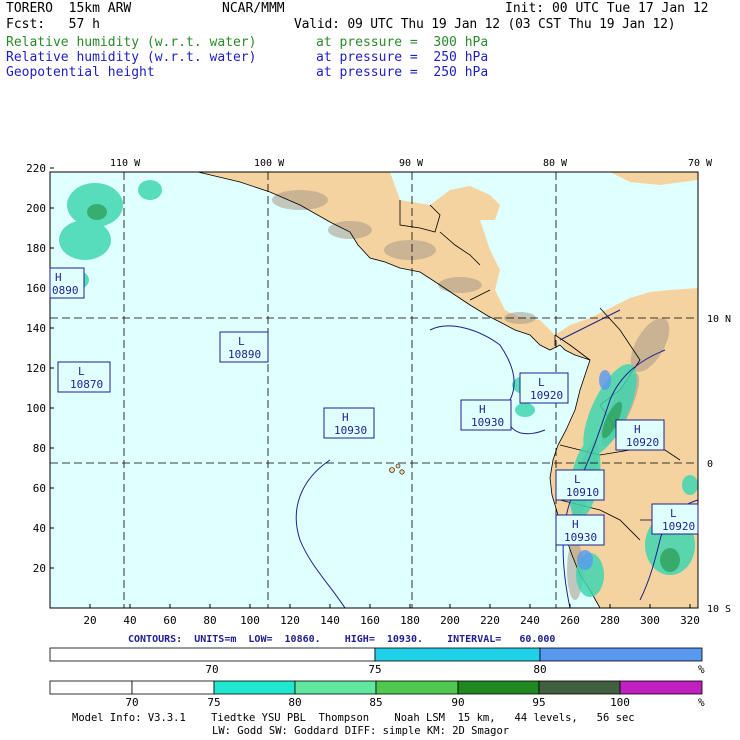 This screenshot has width=740, height=740. Describe the element at coordinates (370, 620) in the screenshot. I see `bottom-tick-label: 160` at that location.